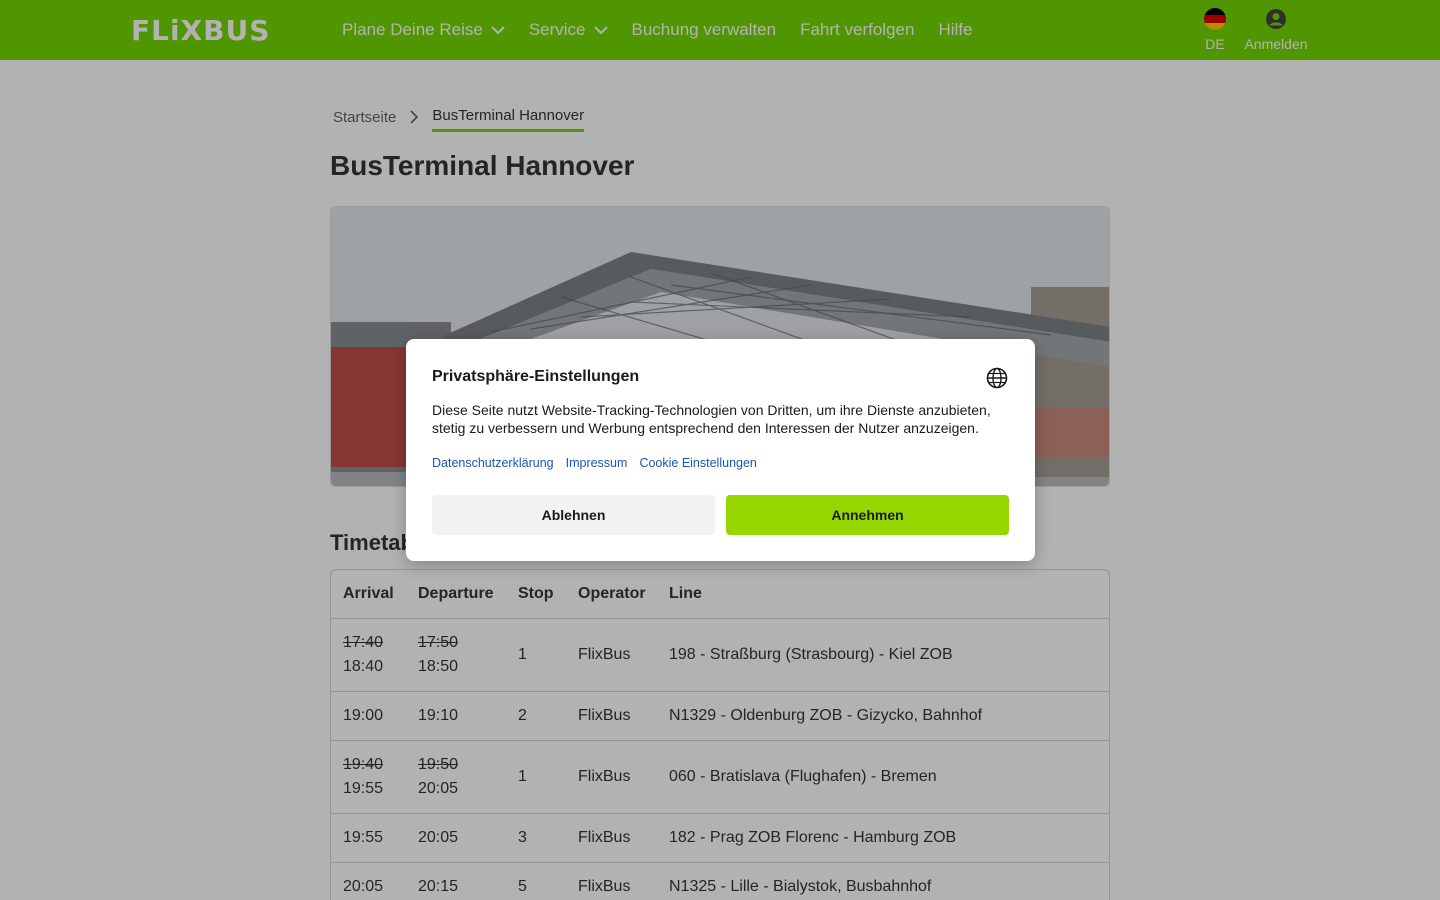 The height and width of the screenshot is (900, 1440). What do you see at coordinates (867, 515) in the screenshot?
I see `accept-button: Annehmen` at bounding box center [867, 515].